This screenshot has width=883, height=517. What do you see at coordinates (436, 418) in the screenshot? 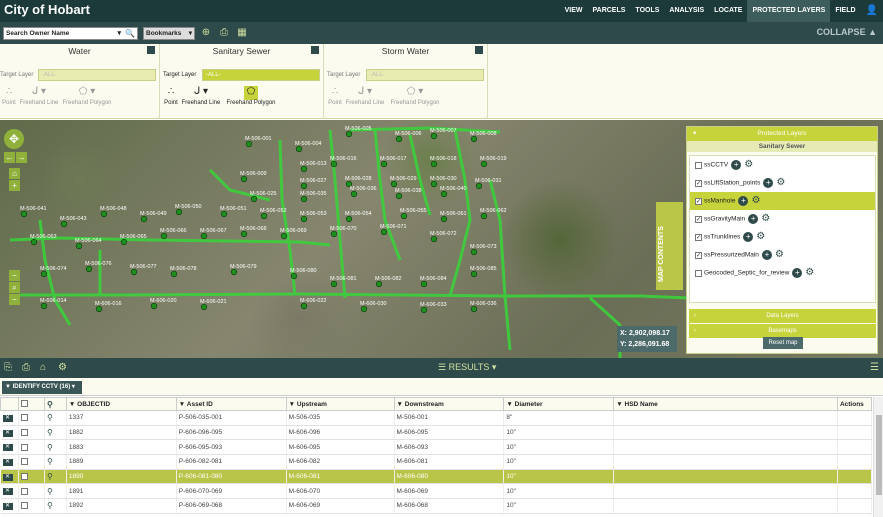
I see `table-row: ✕ ⚲ 1337 P-506-035-001 M-506-035 M-506-001 8"` at bounding box center [436, 418].